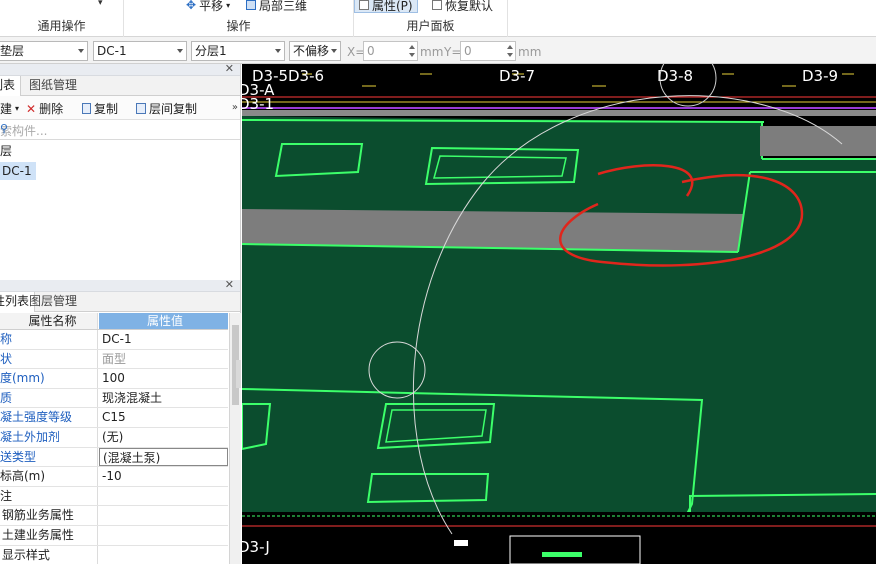  Describe the element at coordinates (31, 108) in the screenshot. I see `delete-icon: ✕` at that location.